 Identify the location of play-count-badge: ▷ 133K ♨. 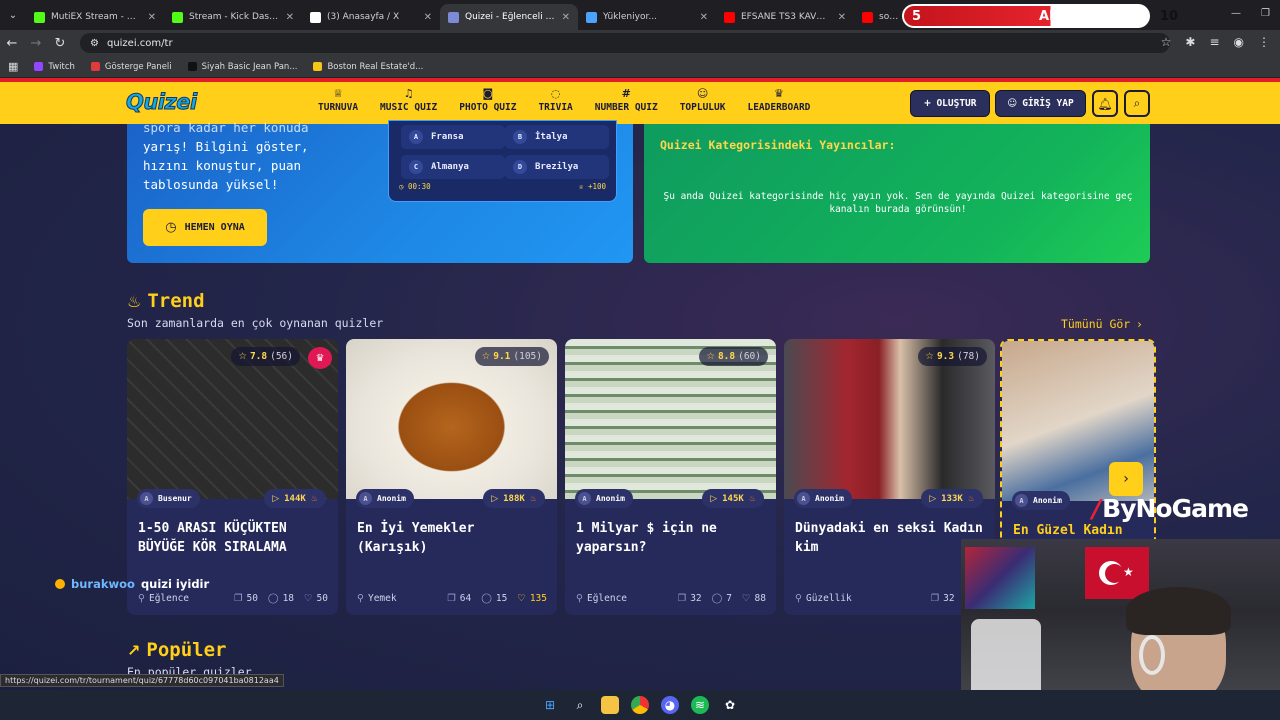
(952, 498).